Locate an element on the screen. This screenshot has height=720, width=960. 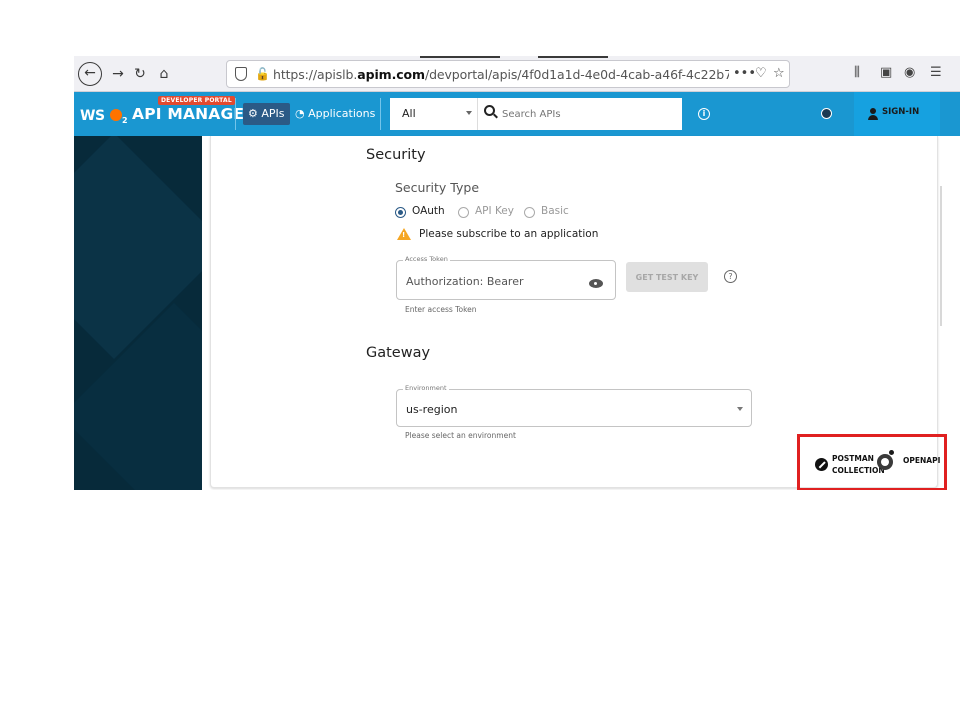
nav-applications-label: Applications is located at coordinates (342, 113).